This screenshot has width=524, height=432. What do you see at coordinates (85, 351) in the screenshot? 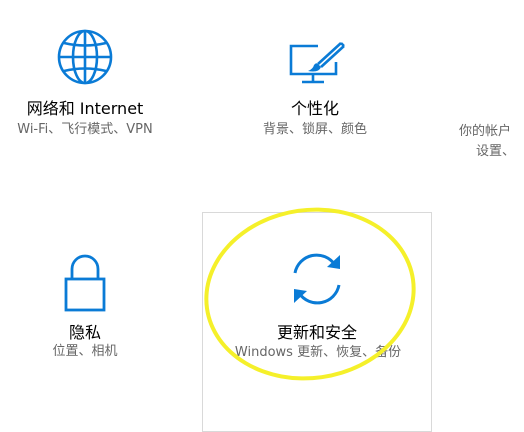
I see `tile-description: 位置、相机` at bounding box center [85, 351].